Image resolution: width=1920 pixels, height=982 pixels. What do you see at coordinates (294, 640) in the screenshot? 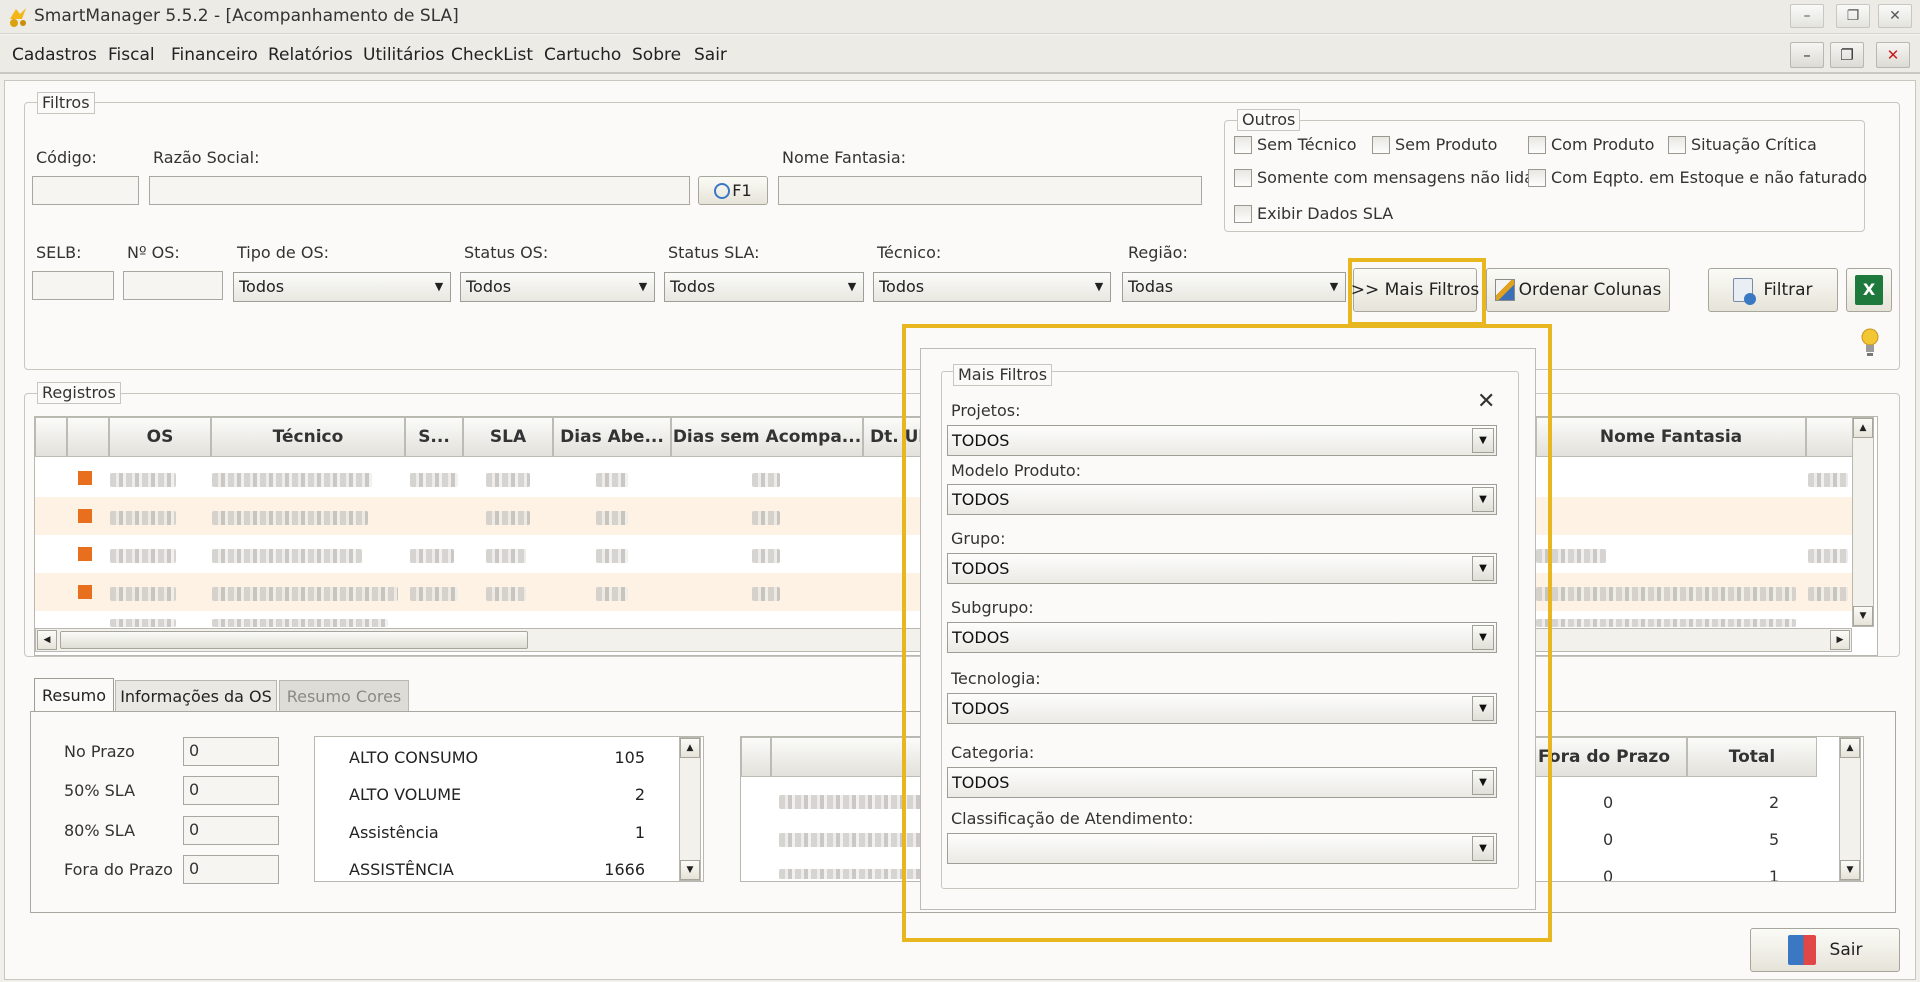
I see `horizontal-scroll-thumb` at bounding box center [294, 640].